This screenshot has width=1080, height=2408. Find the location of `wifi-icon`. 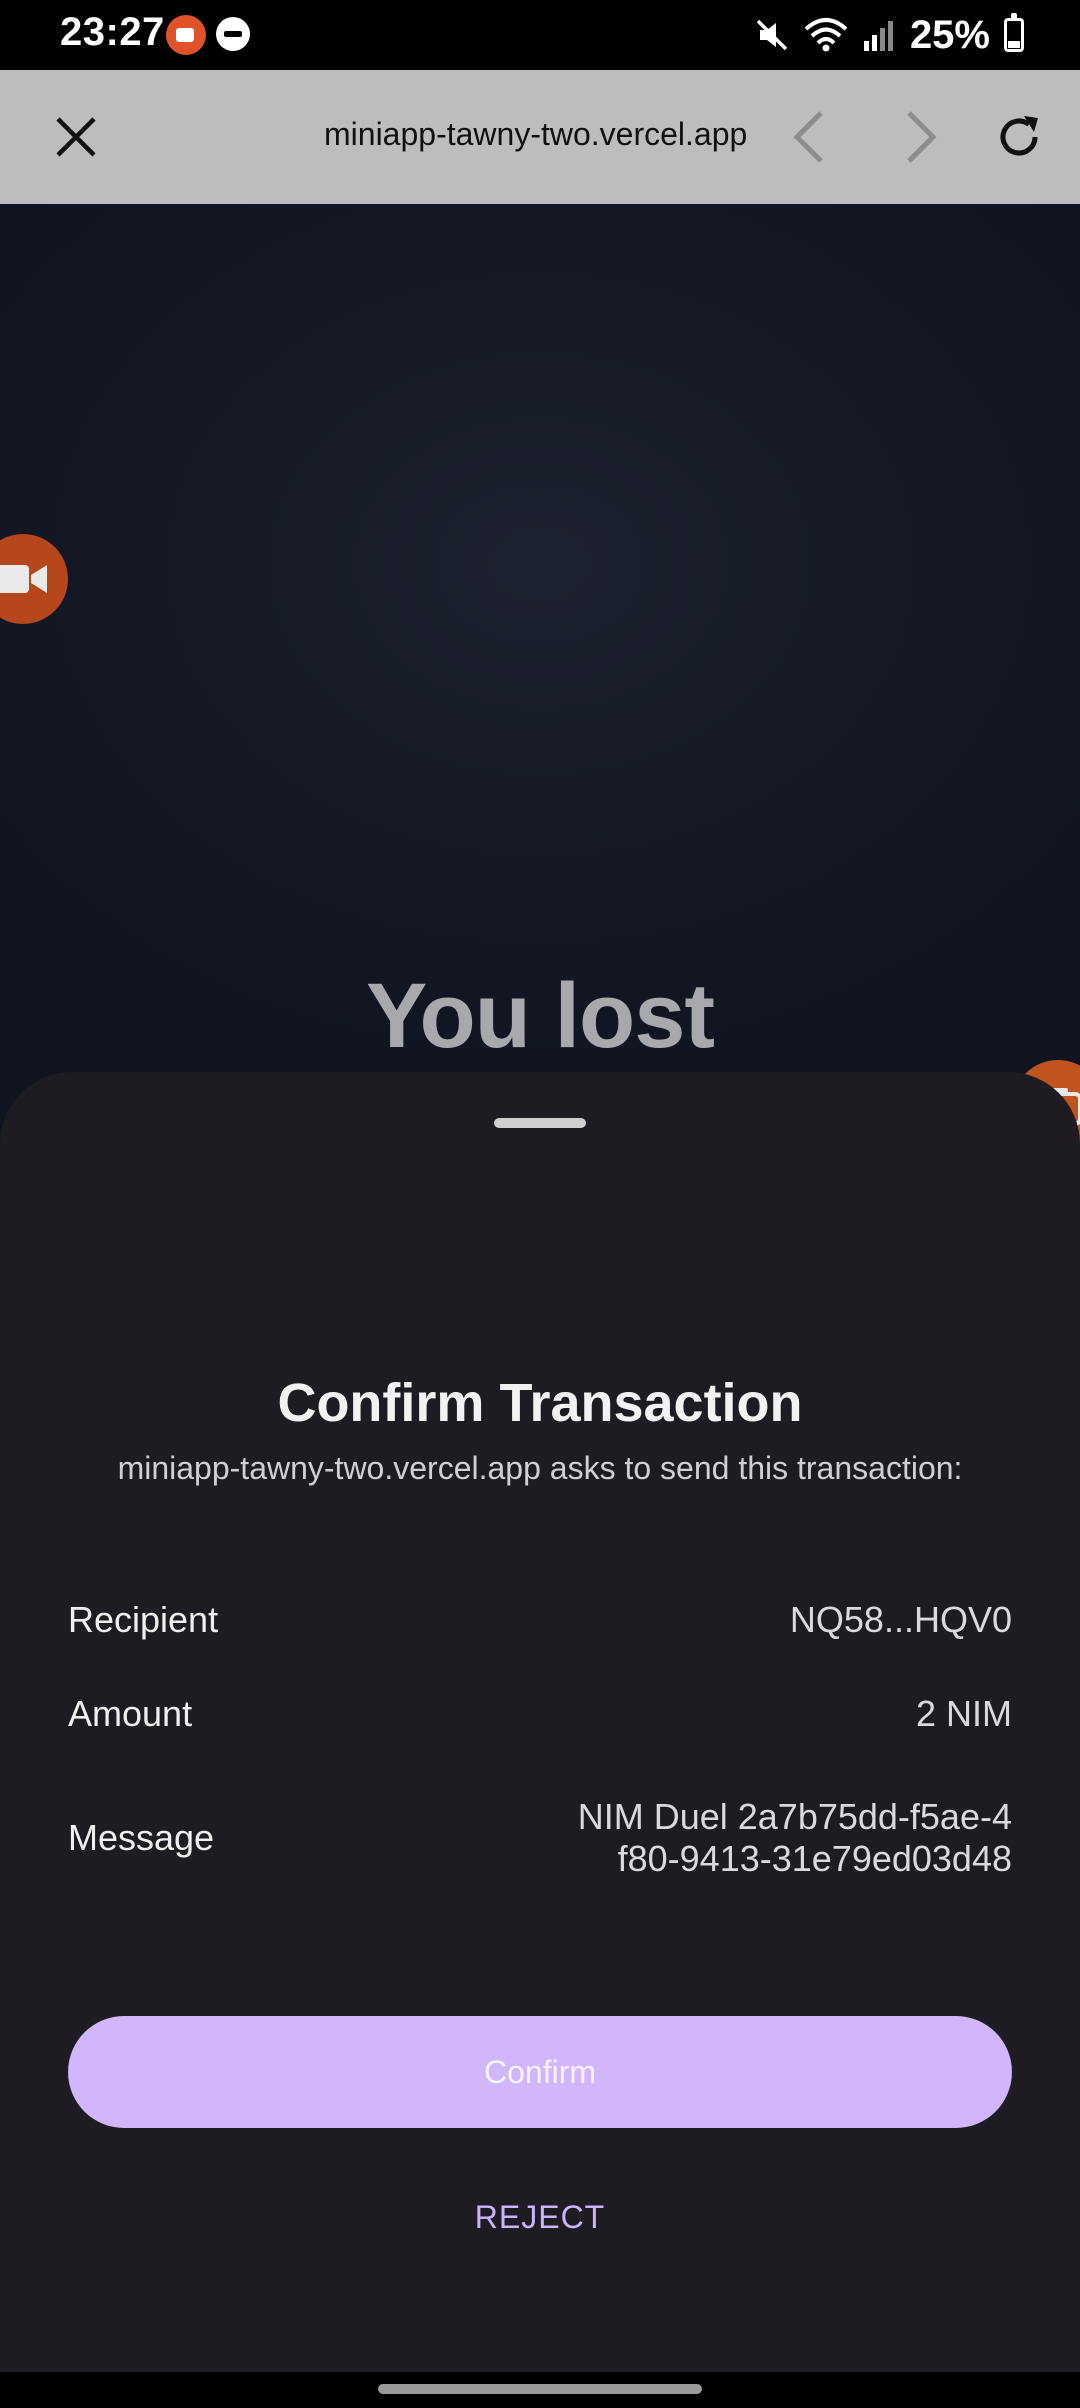

wifi-icon is located at coordinates (826, 35).